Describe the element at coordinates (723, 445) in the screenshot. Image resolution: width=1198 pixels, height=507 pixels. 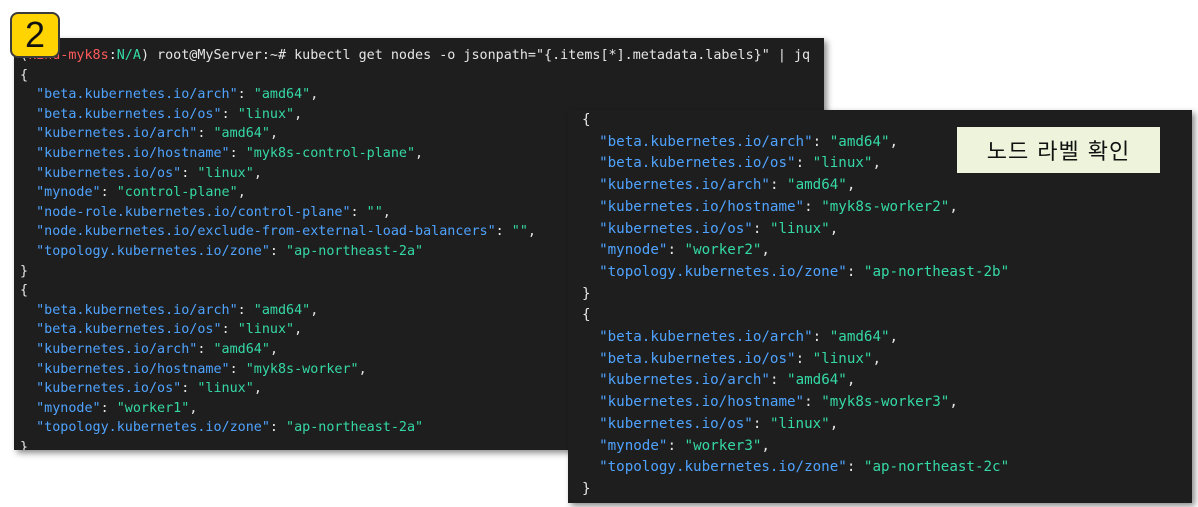
I see `label-value: "worker3"` at that location.